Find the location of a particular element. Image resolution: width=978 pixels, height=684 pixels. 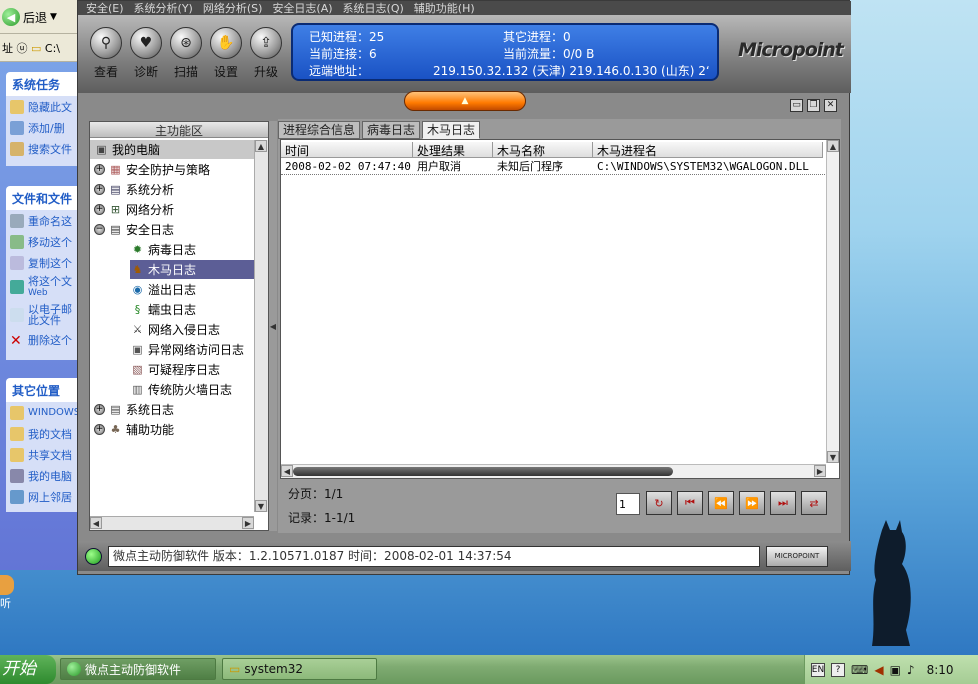

table-horizontal-scrollbar: ◀ ▶ is located at coordinates (553, 471).